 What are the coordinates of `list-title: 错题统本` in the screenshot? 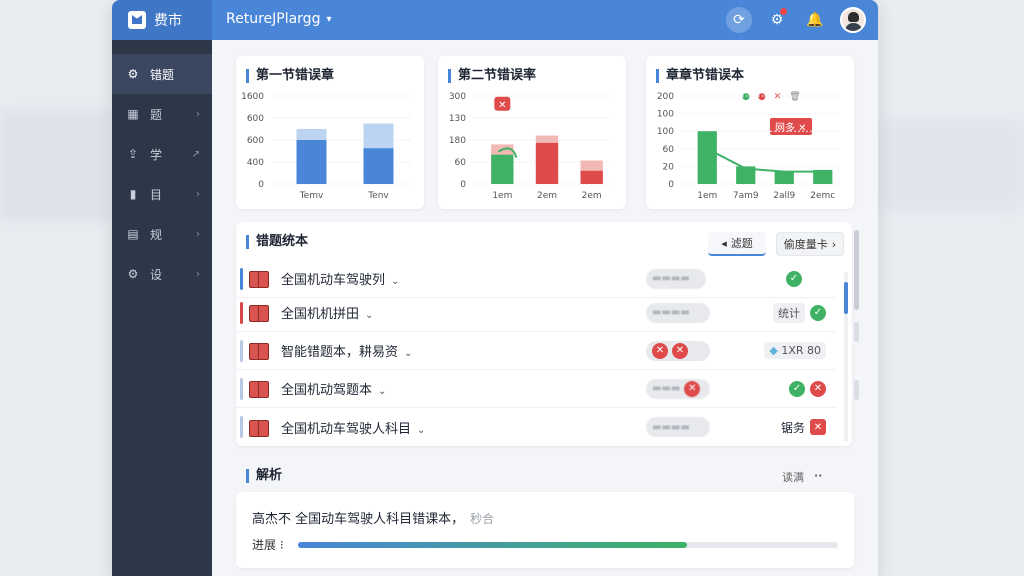 It's located at (277, 242).